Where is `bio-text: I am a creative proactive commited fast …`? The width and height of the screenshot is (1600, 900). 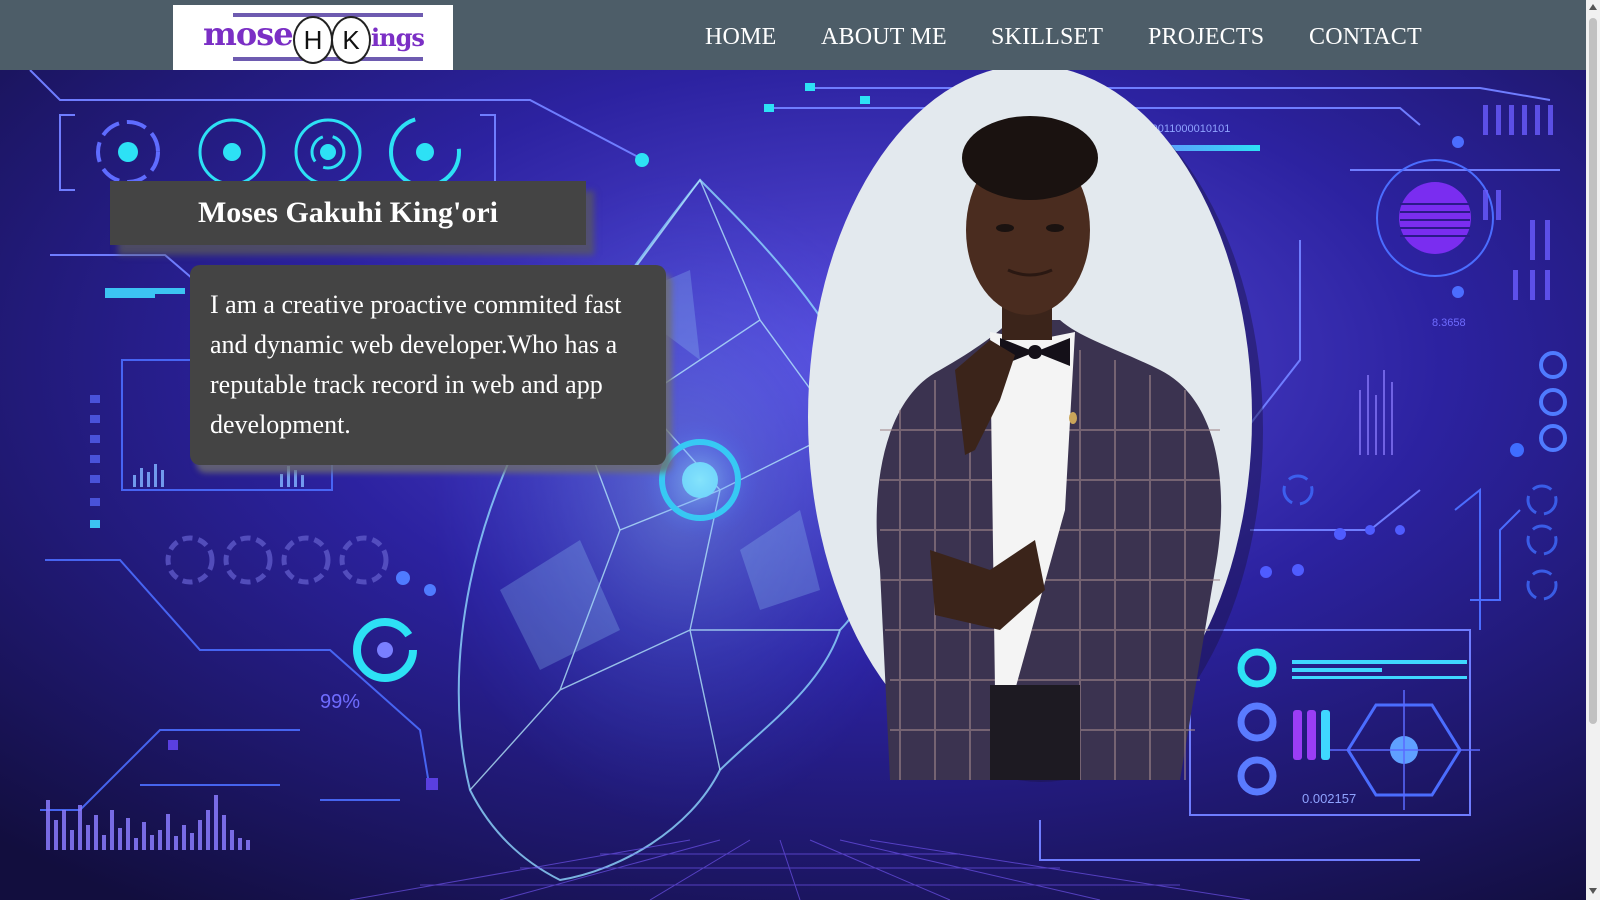
bio-text: I am a creative proactive commited fast … is located at coordinates (416, 364).